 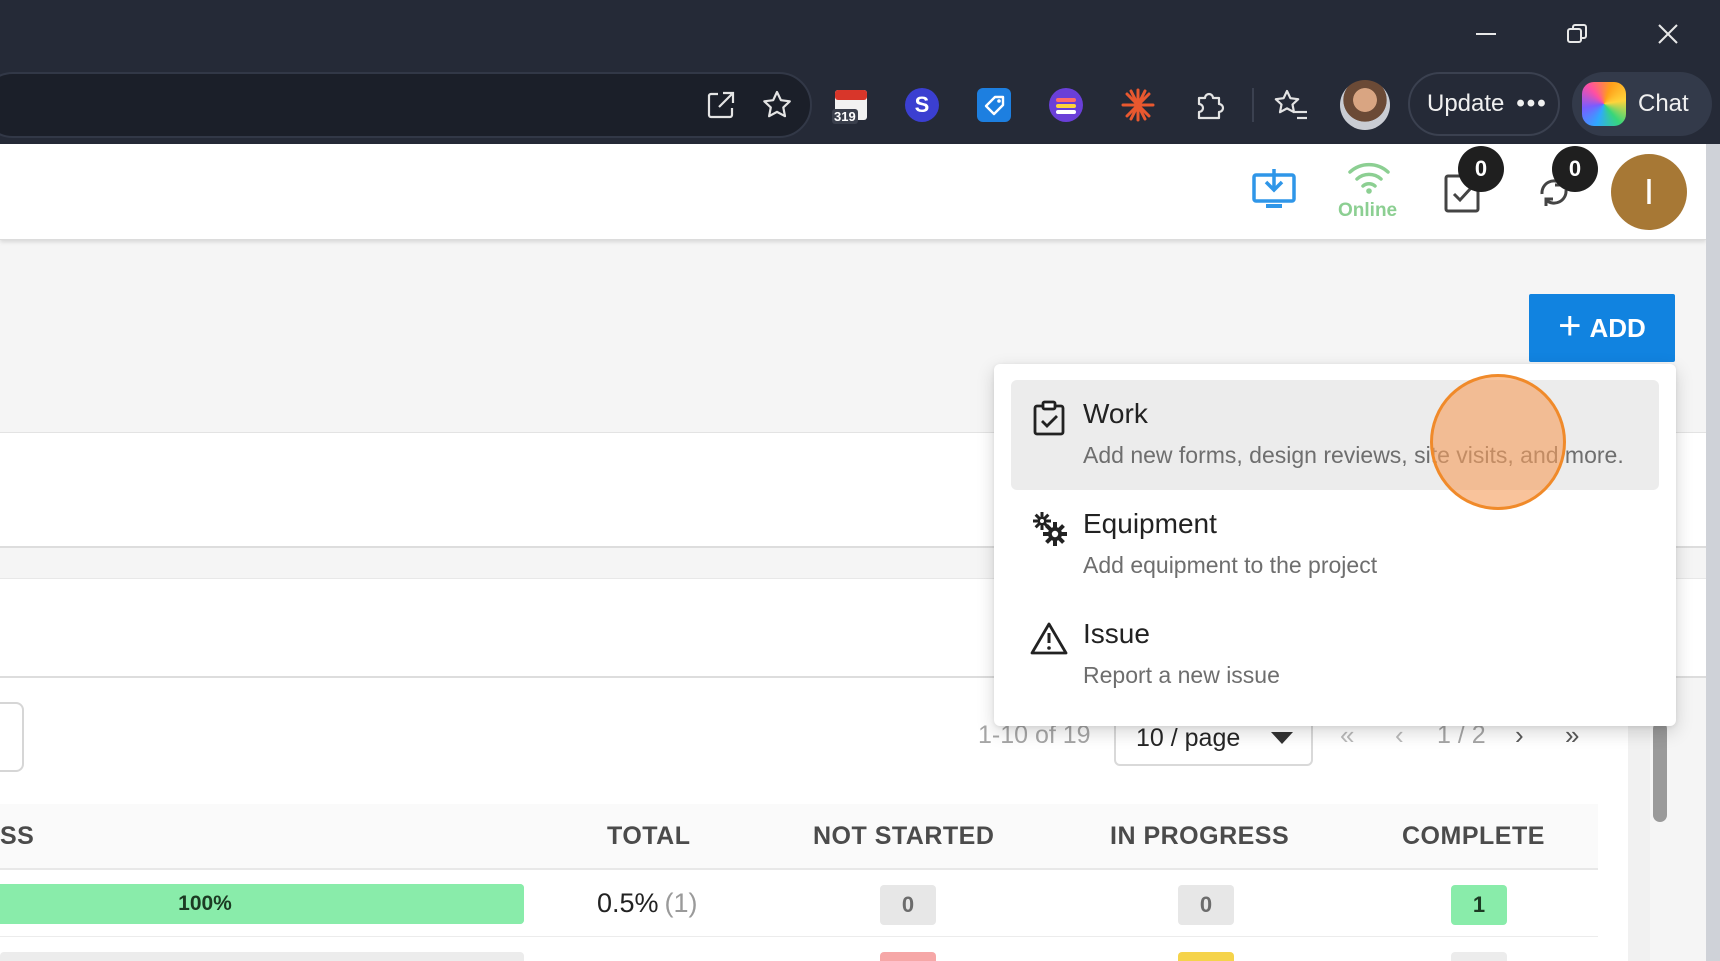 What do you see at coordinates (262, 904) in the screenshot?
I see `progress-bar: 100%` at bounding box center [262, 904].